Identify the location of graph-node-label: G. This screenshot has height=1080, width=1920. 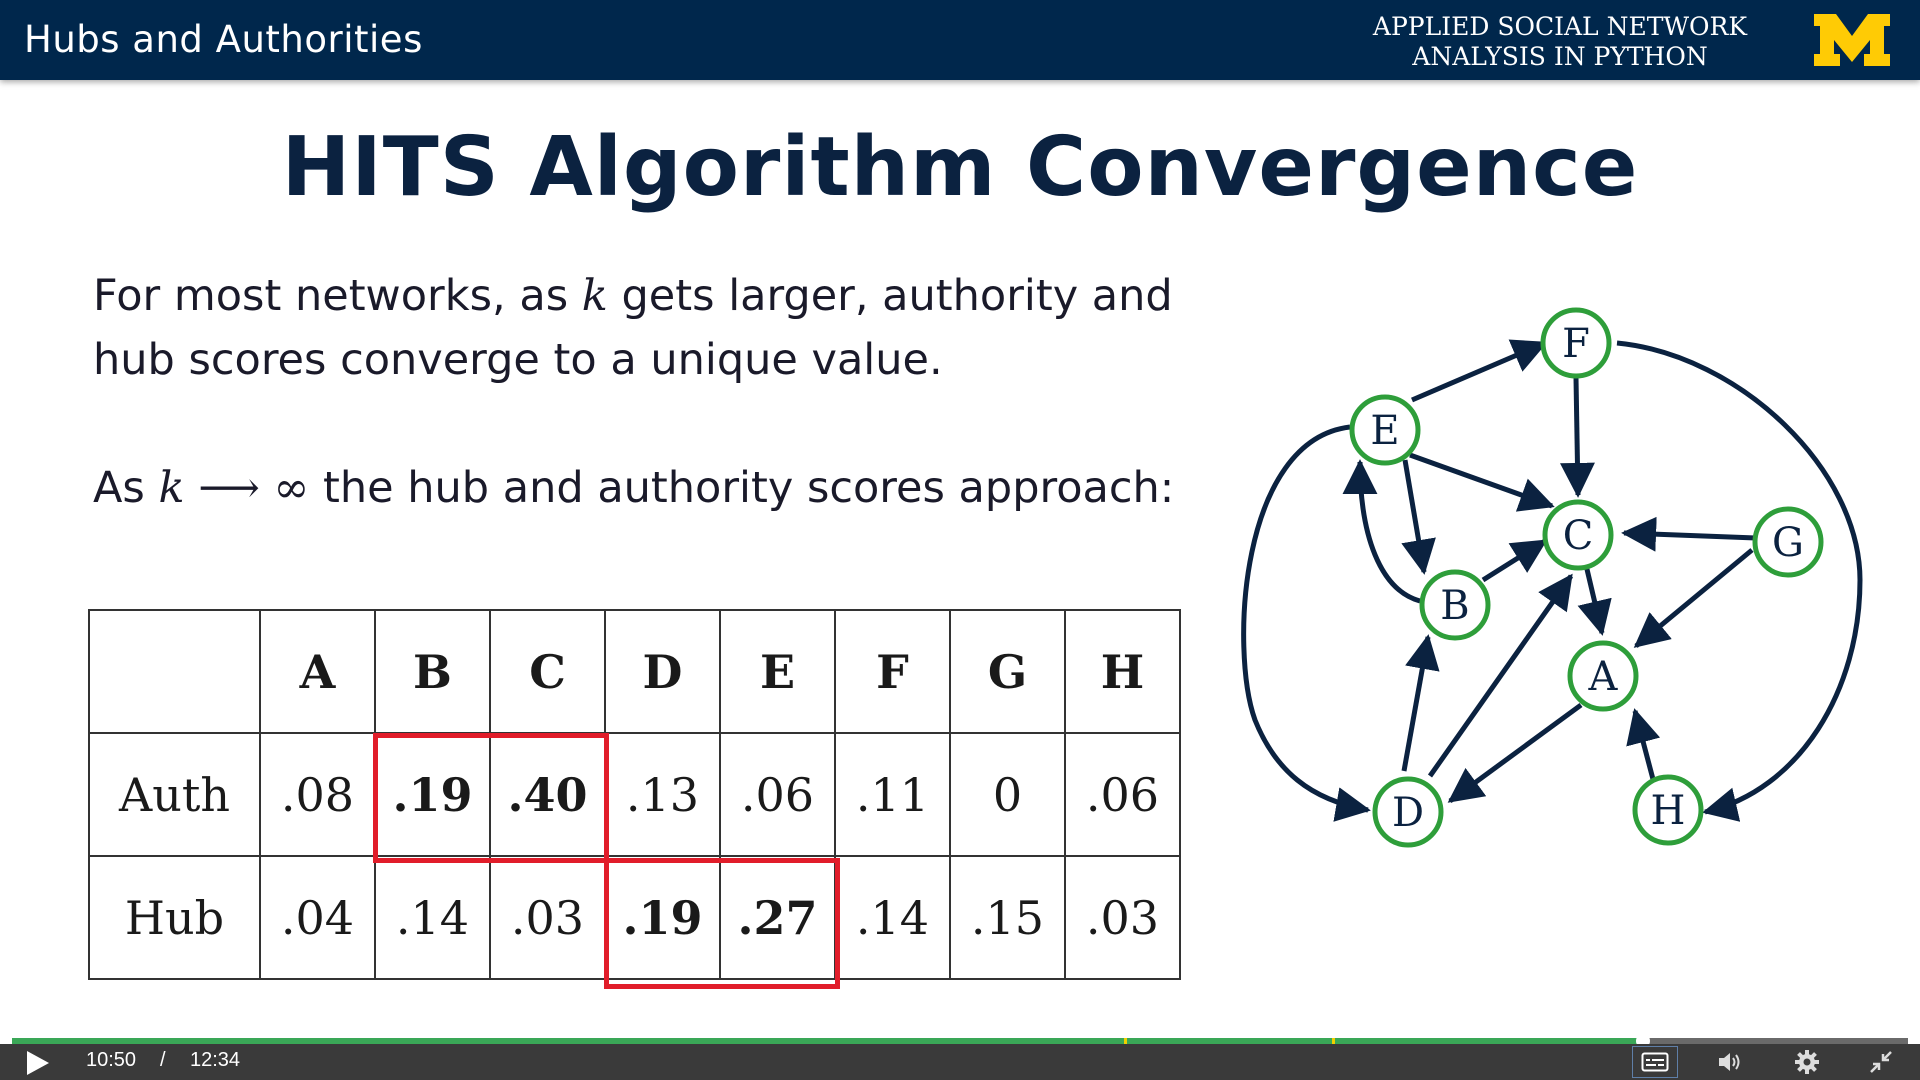
(1788, 543).